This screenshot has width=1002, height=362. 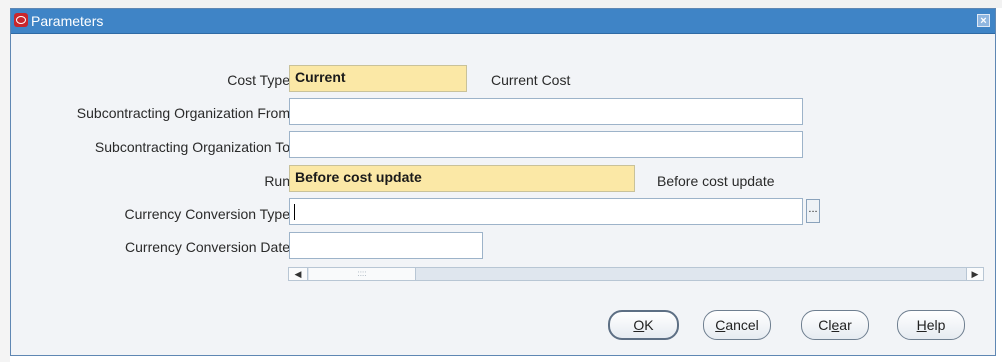 I want to click on background-left-edge, so click(x=5, y=181).